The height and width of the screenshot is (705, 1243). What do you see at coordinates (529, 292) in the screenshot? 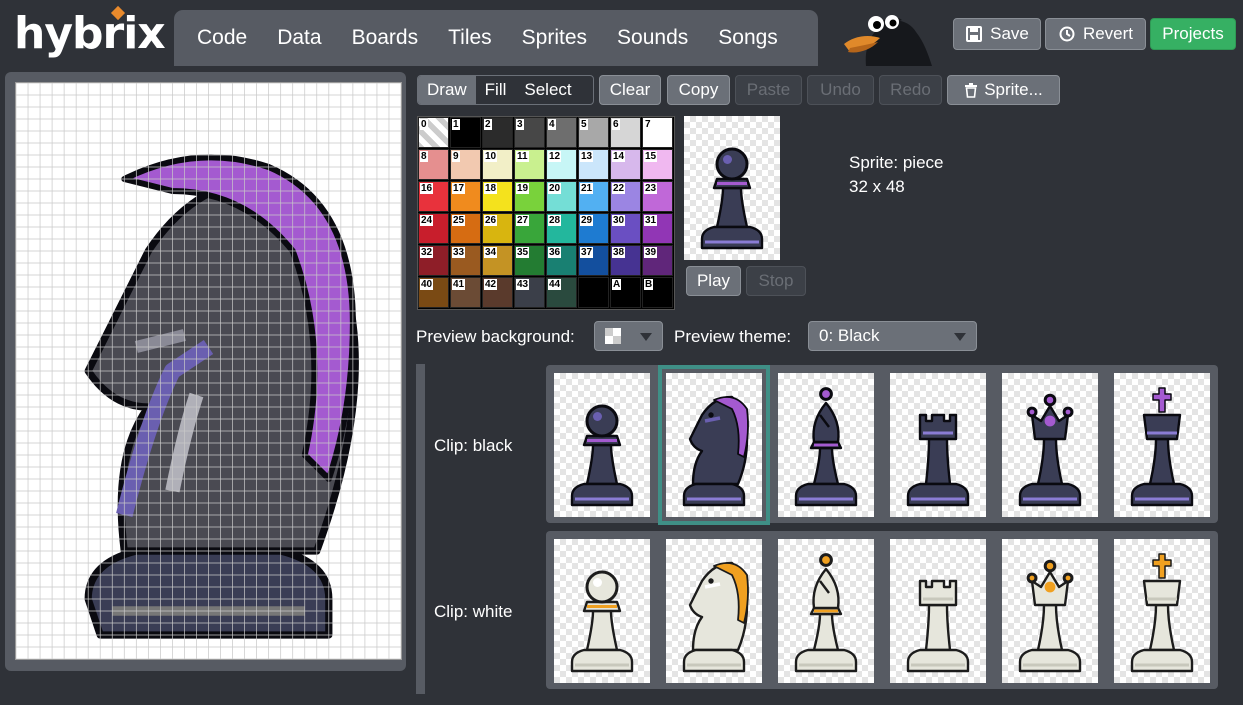
I see `palette-swatch: 43` at bounding box center [529, 292].